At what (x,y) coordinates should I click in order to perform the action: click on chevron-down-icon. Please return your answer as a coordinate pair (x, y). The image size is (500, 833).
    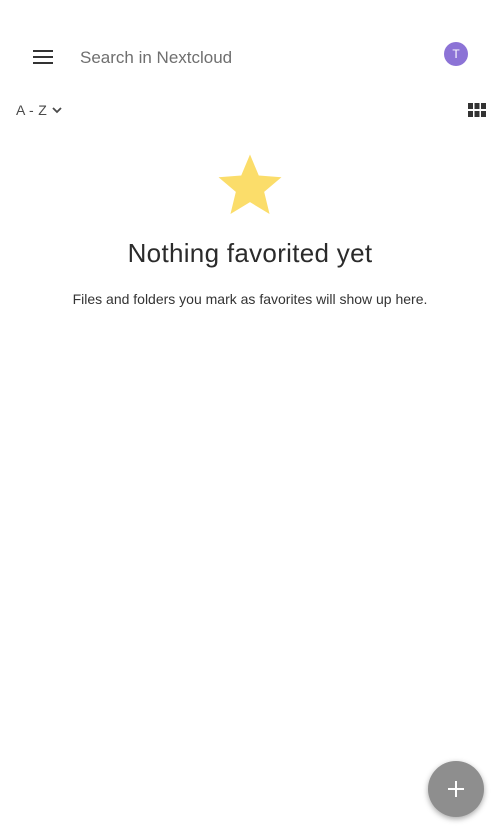
    Looking at the image, I should click on (57, 110).